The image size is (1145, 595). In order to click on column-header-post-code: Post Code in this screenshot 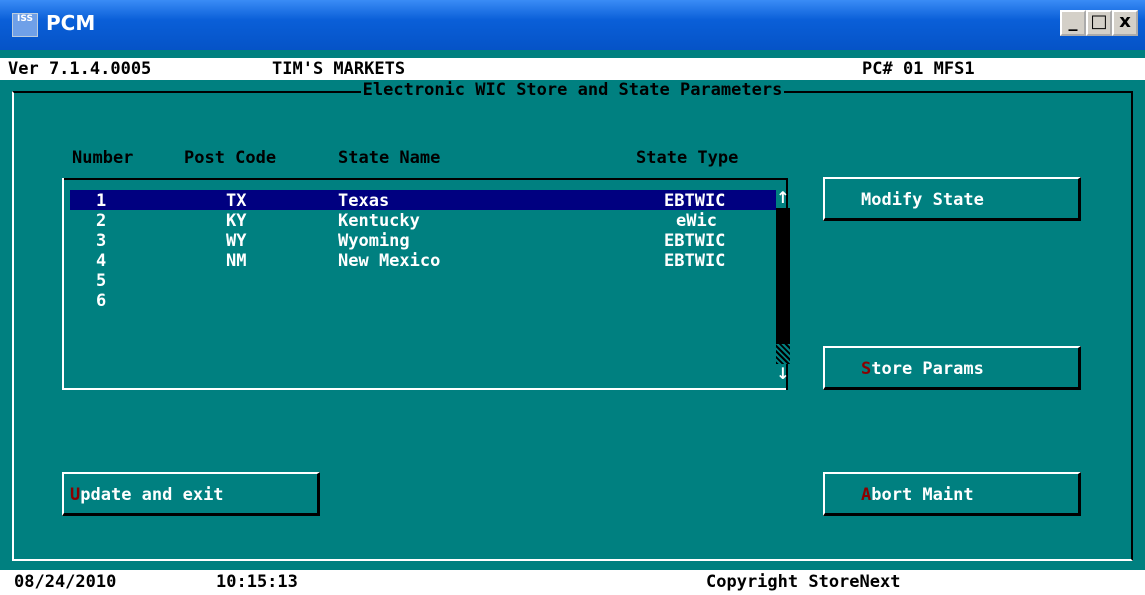, I will do `click(230, 158)`.